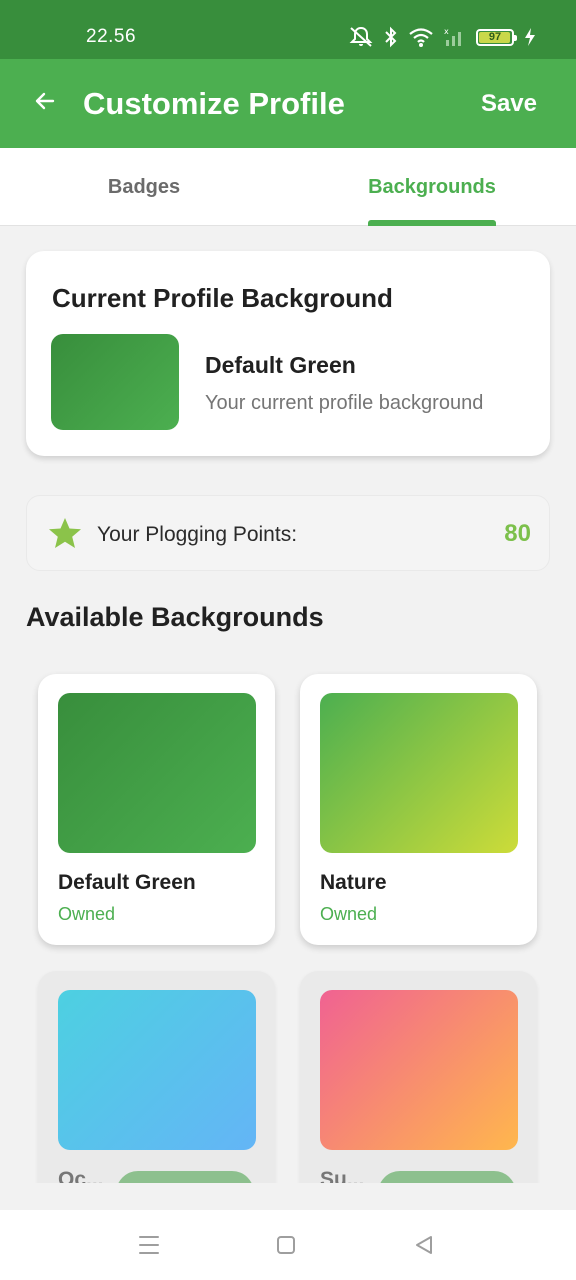 This screenshot has height=1280, width=576. Describe the element at coordinates (222, 298) in the screenshot. I see `current-background-title: Current Profile Background` at that location.